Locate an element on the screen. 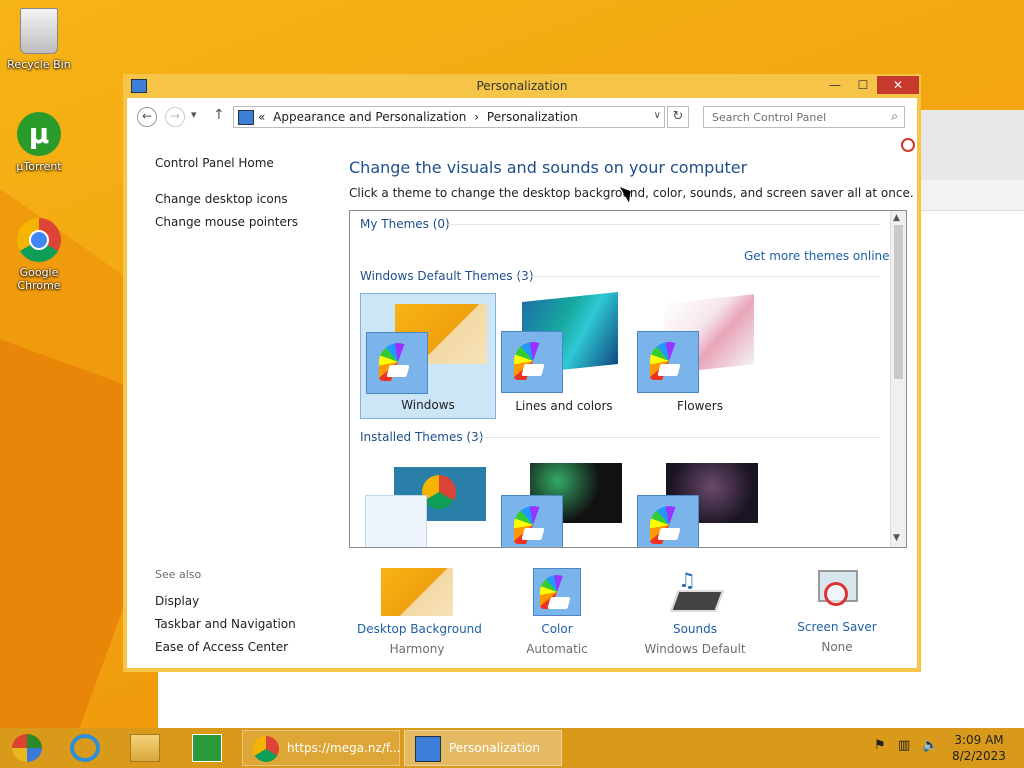 The height and width of the screenshot is (768, 1024). ease-of-access-link: Ease of Access Center is located at coordinates (221, 647).